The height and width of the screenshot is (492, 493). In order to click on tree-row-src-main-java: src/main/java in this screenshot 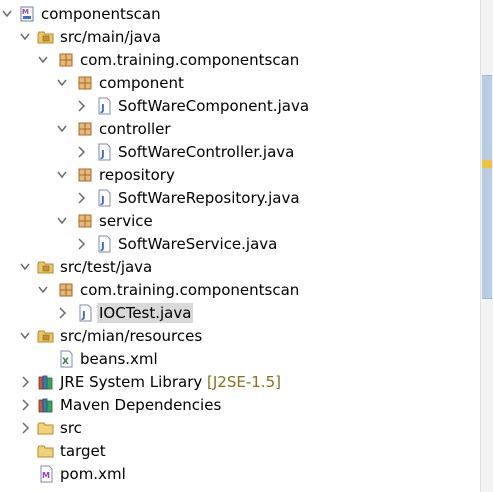, I will do `click(240, 37)`.